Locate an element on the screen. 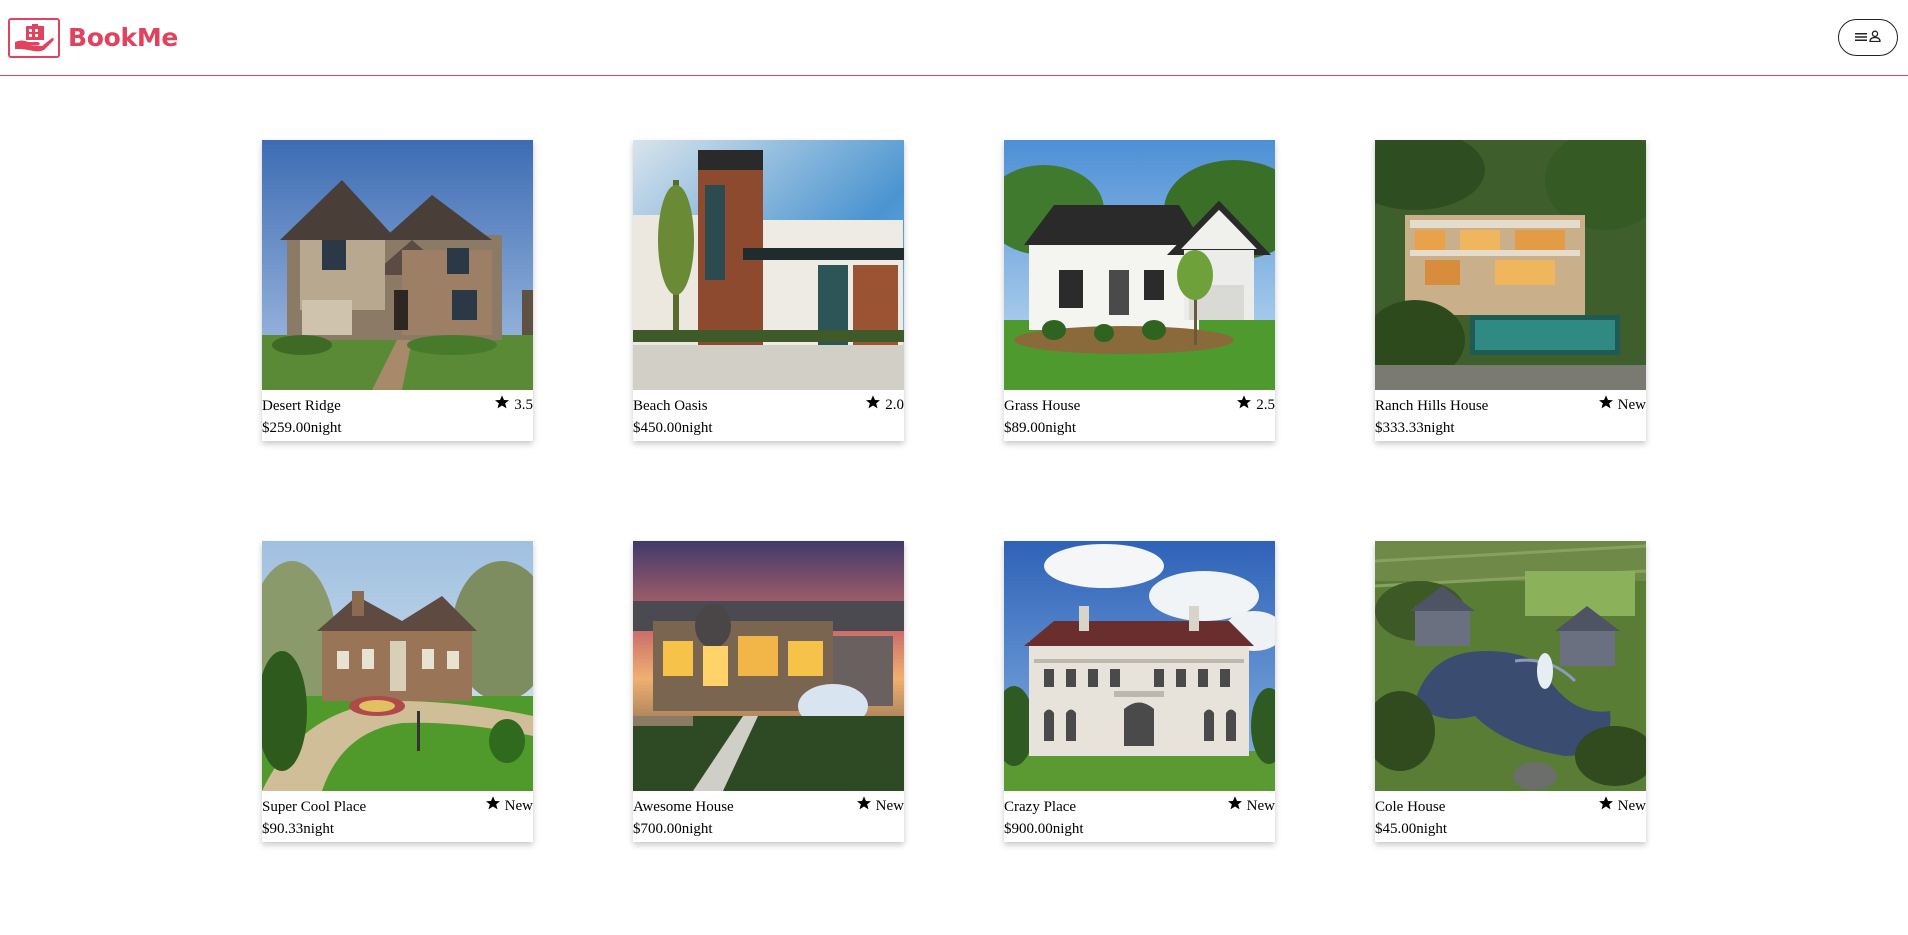 The width and height of the screenshot is (1908, 935). listing-price: $450.00night is located at coordinates (768, 426).